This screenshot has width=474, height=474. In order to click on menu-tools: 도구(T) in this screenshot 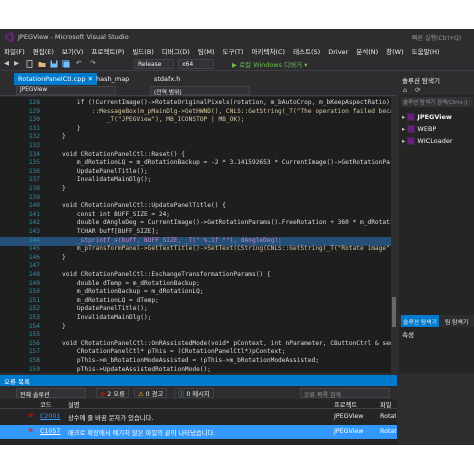, I will do `click(233, 51)`.